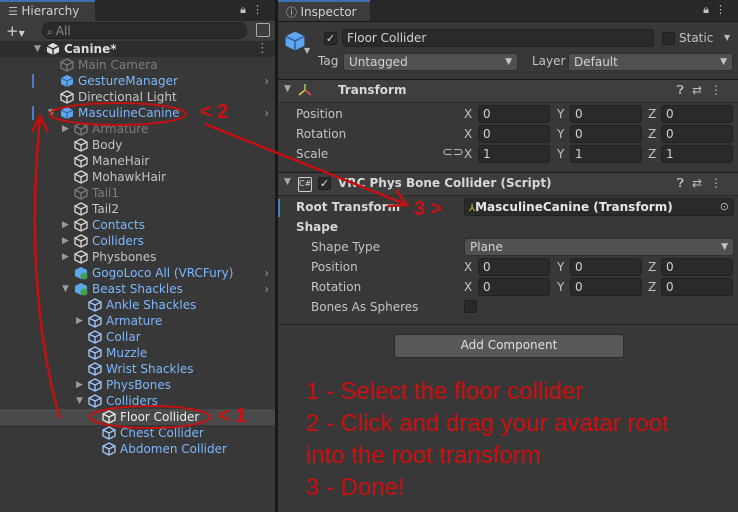 The height and width of the screenshot is (512, 738). I want to click on instruction-step-2: 2 - Click and drag your avatar root, so click(487, 423).